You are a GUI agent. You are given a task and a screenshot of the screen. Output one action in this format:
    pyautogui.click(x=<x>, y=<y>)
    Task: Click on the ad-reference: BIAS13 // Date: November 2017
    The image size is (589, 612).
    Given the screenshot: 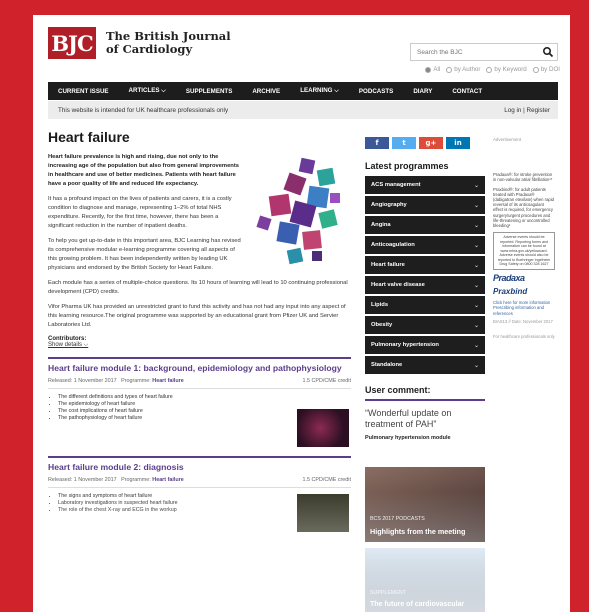 What is the action you would take?
    pyautogui.click(x=523, y=321)
    